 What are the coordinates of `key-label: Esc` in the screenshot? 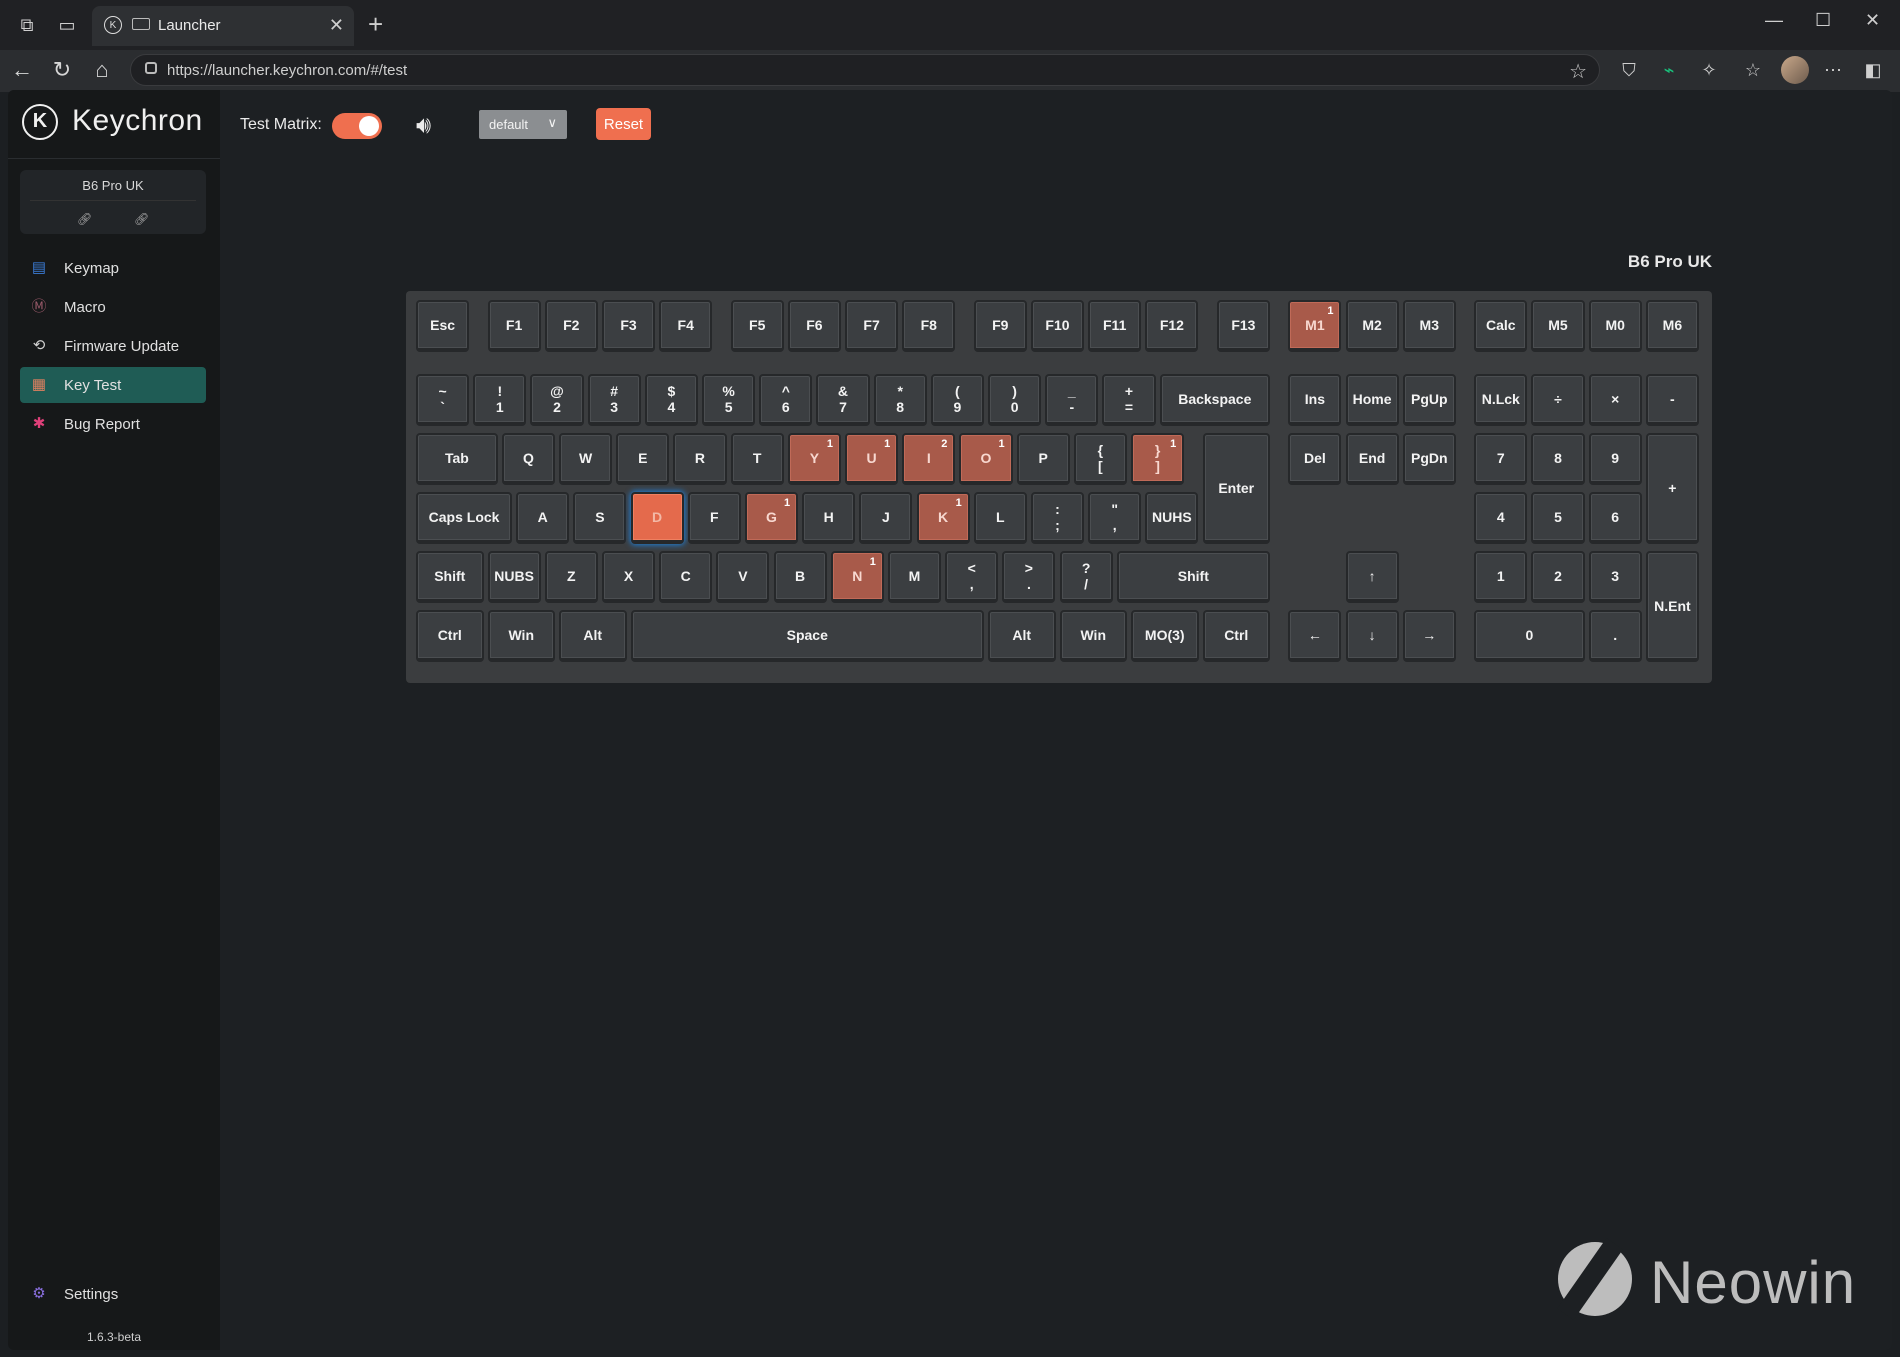 It's located at (443, 325).